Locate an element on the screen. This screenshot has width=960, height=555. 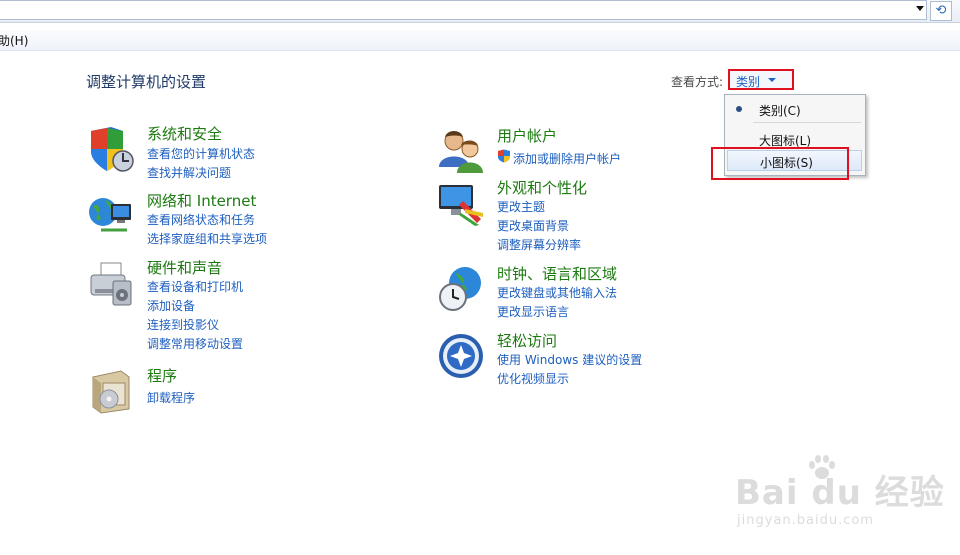
network-globe-icon is located at coordinates (110, 215).